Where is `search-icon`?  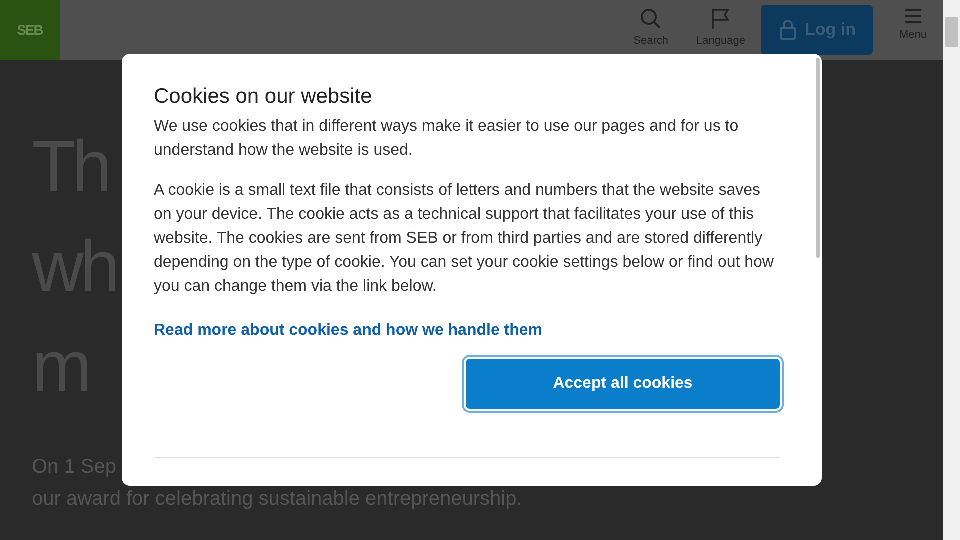
search-icon is located at coordinates (651, 19).